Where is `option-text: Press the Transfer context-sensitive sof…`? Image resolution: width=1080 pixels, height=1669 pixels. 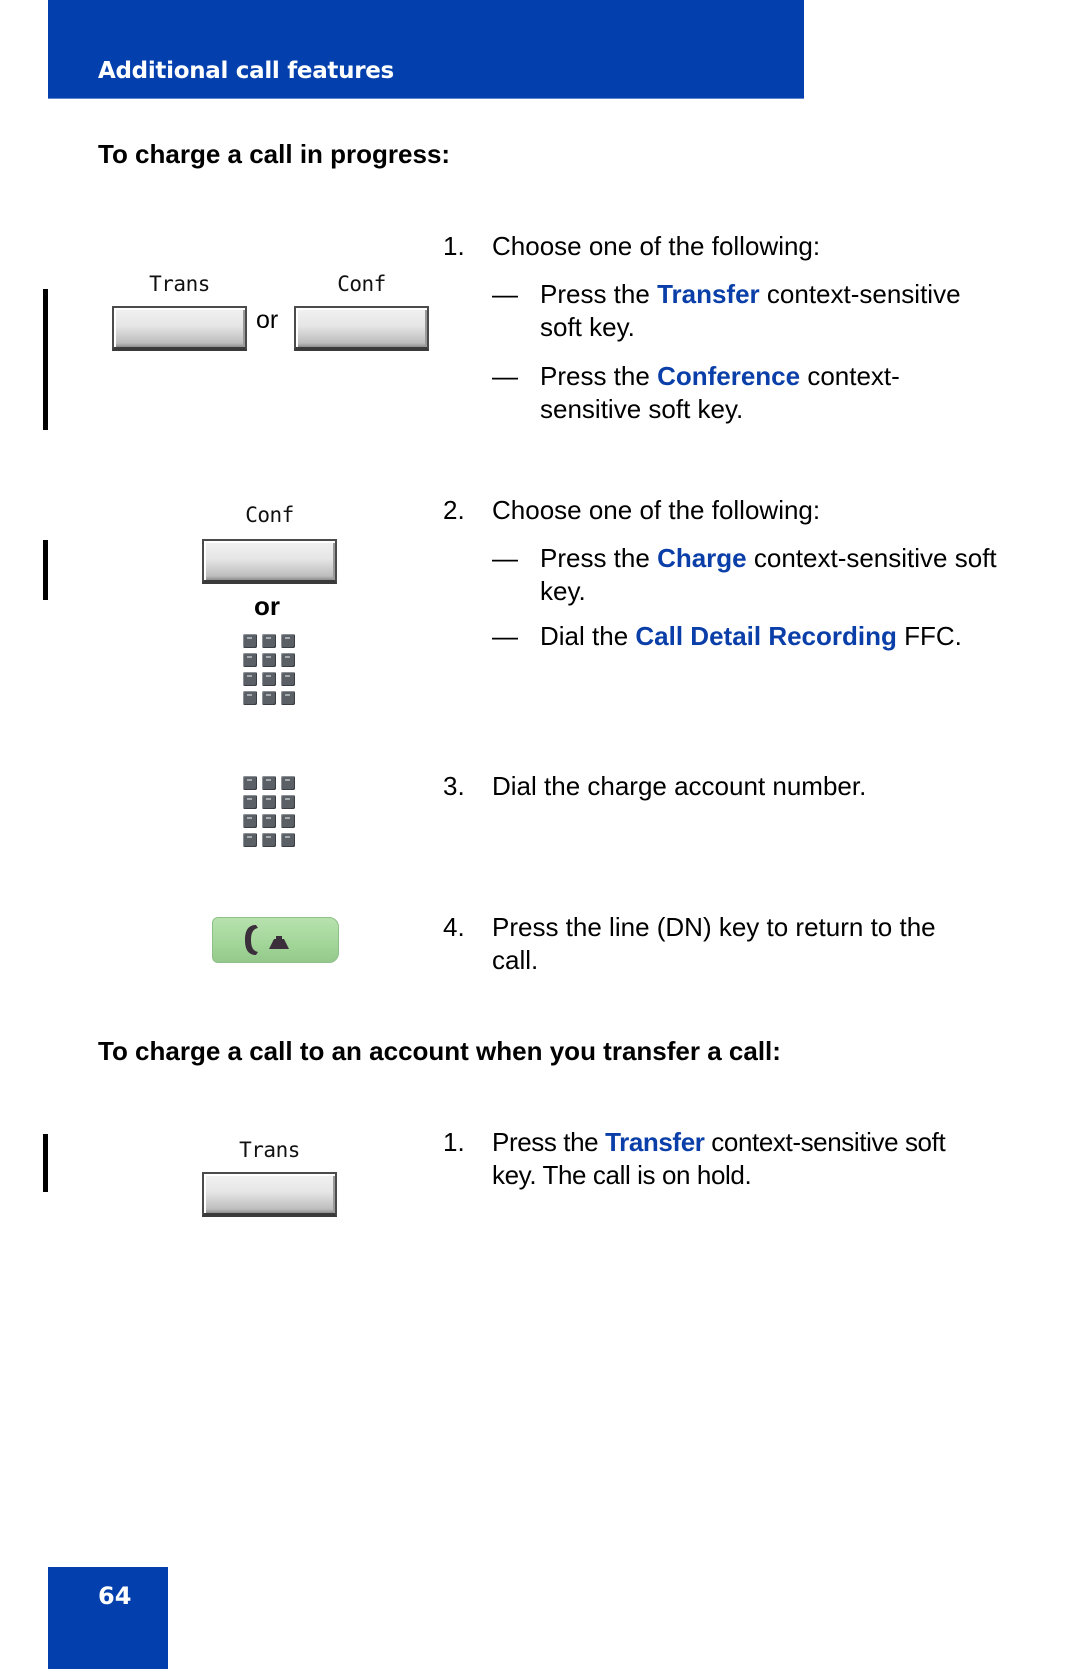 option-text: Press the Transfer context-sensitive sof… is located at coordinates (750, 310).